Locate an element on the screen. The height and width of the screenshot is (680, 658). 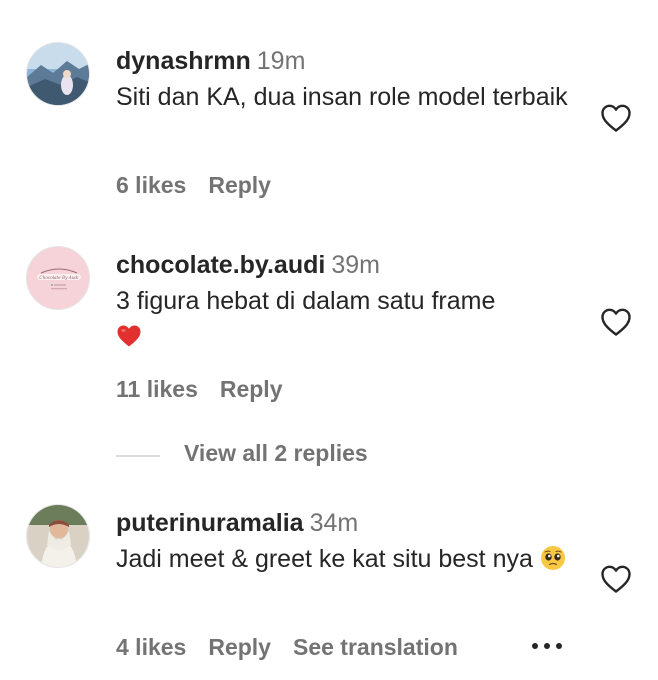
comment-text-content: 3 figura hebat di dalam satu frame is located at coordinates (306, 301).